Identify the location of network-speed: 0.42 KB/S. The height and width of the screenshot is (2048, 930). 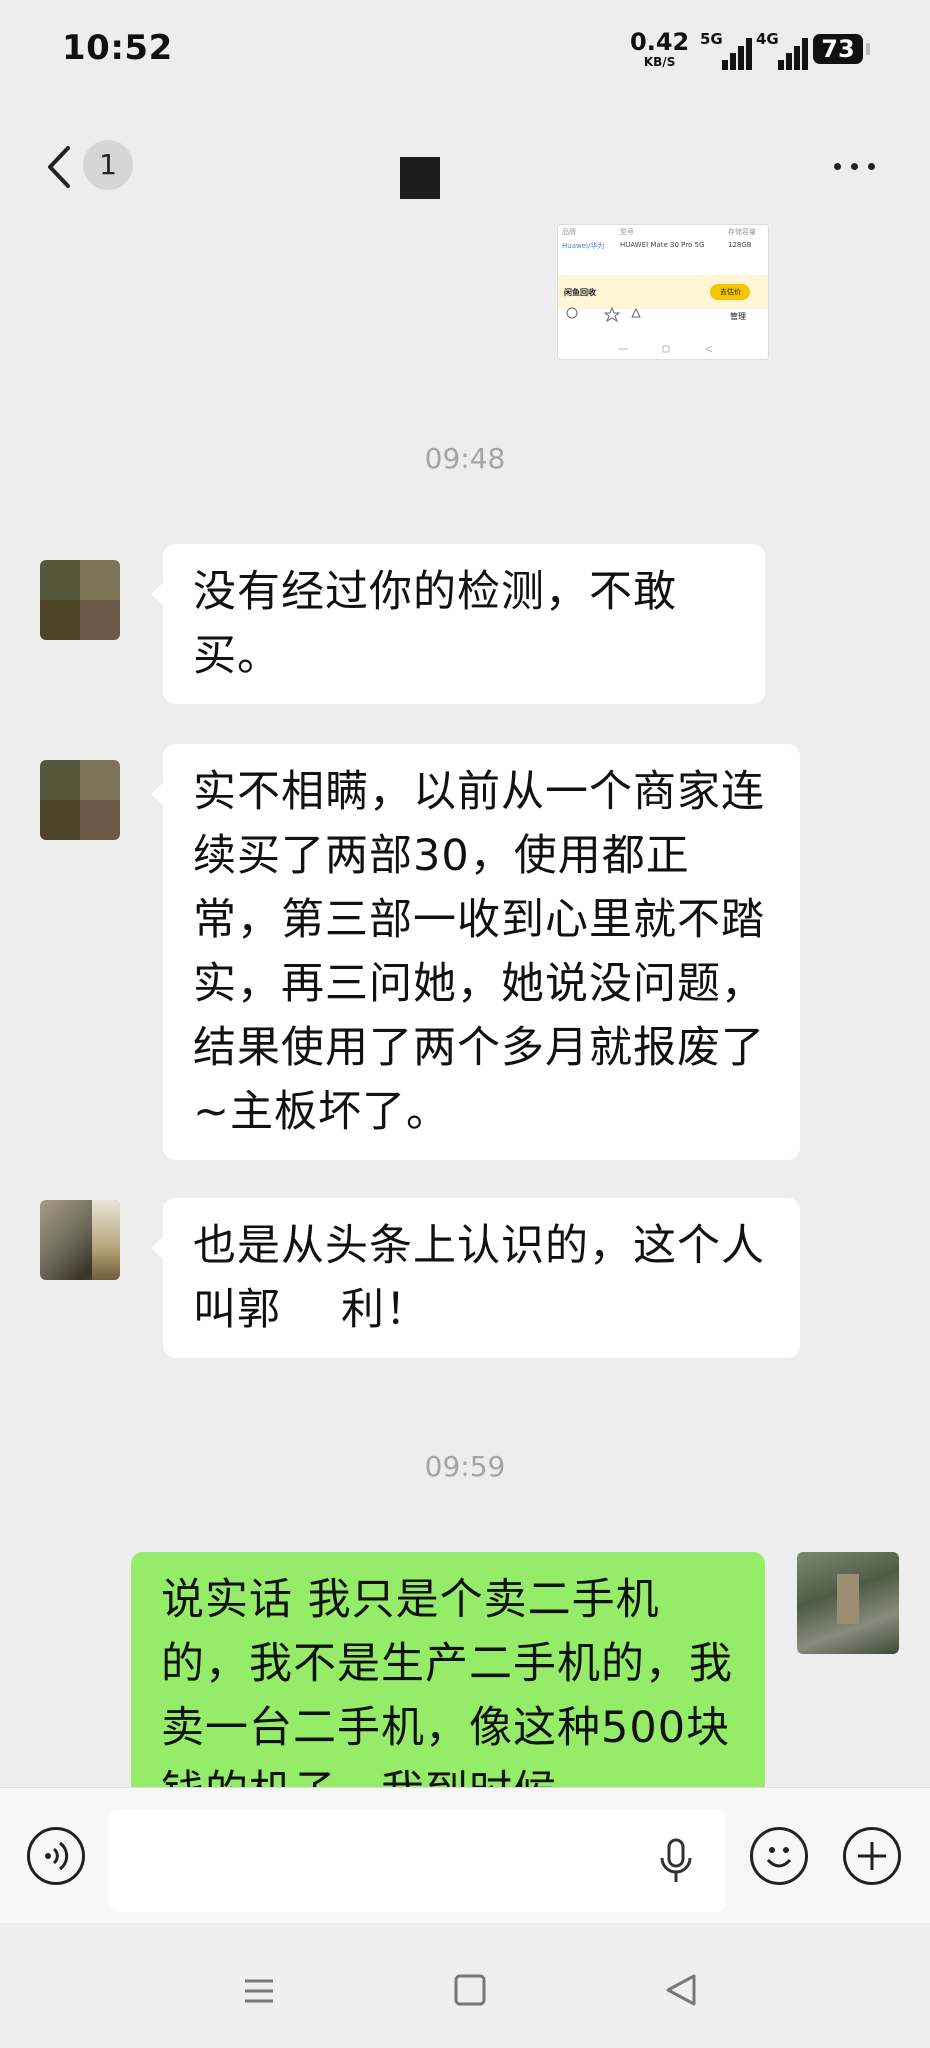
(659, 49).